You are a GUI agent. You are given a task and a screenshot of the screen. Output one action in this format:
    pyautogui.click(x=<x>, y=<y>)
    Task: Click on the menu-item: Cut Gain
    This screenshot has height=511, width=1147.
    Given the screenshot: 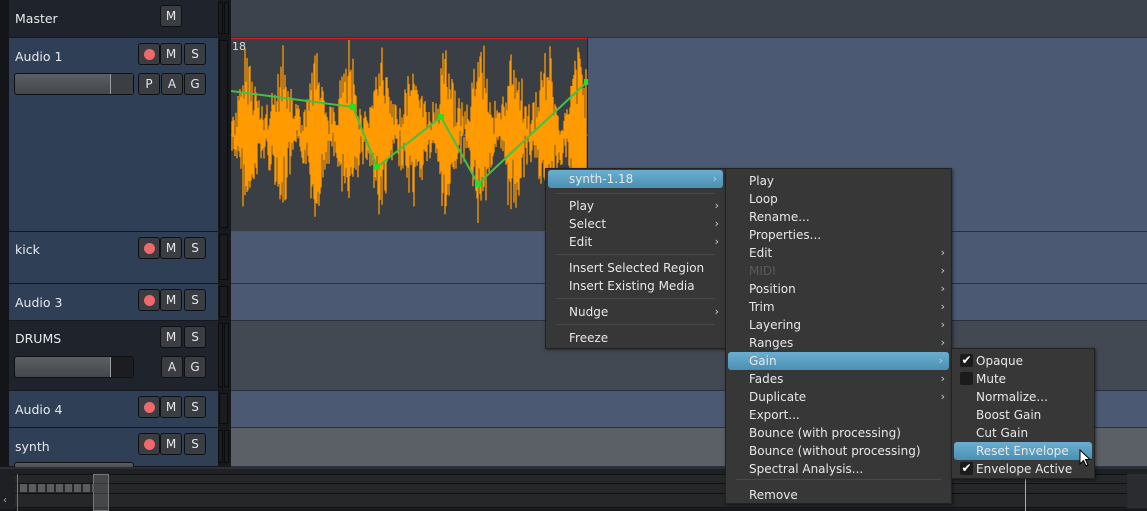 What is the action you would take?
    pyautogui.click(x=1023, y=433)
    